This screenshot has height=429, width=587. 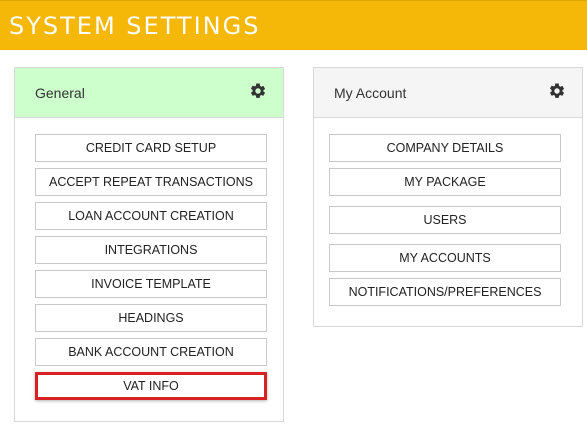 I want to click on company-details-button: COMPANY DETAILS, so click(x=445, y=148).